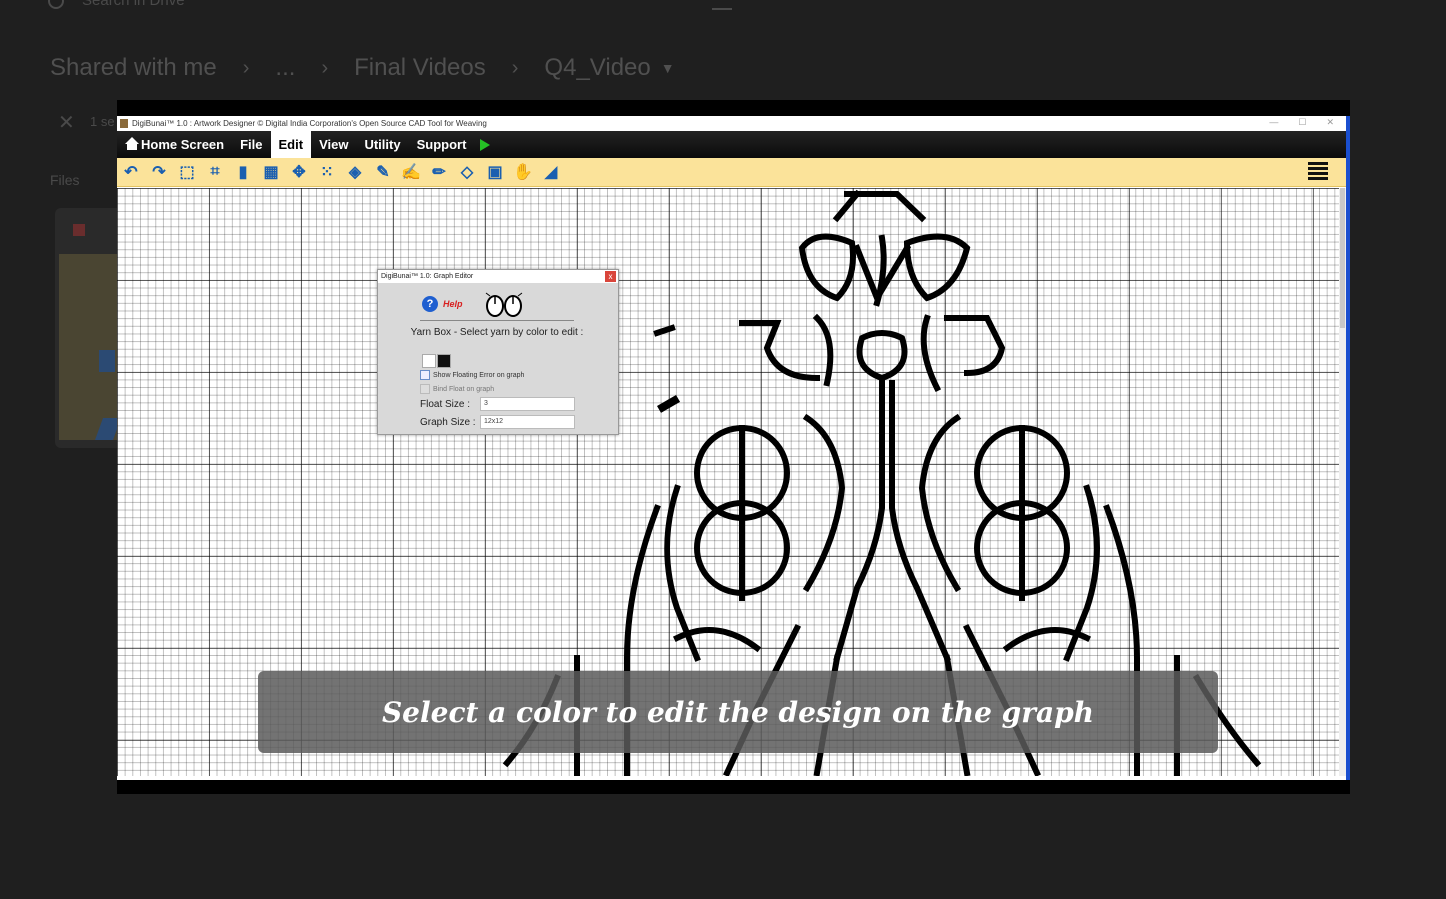  I want to click on breadcrumb-shared: Shared with me, so click(133, 67).